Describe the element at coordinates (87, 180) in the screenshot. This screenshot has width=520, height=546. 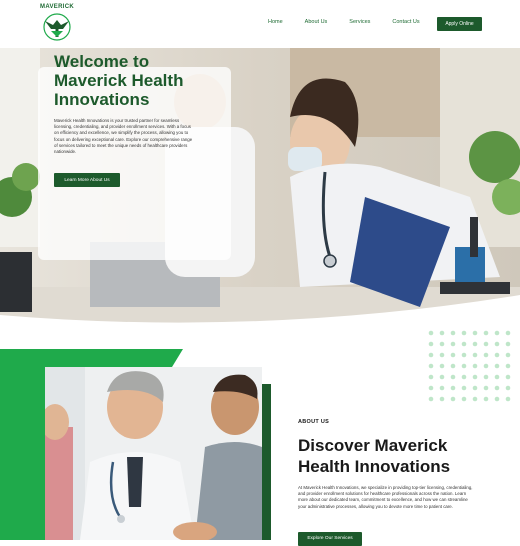
I see `learn-more-button: Learn More About Us` at that location.